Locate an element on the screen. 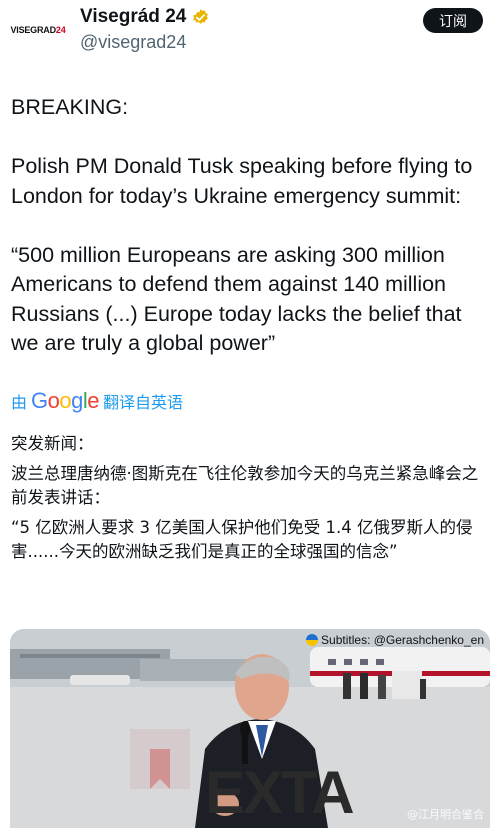 Image resolution: width=500 pixels, height=828 pixels. translated-line: 波兰总理唐纳德·图斯克在飞往伦敦参加今天的乌克兰紧急峰会之前发表讲话： is located at coordinates (245, 485).